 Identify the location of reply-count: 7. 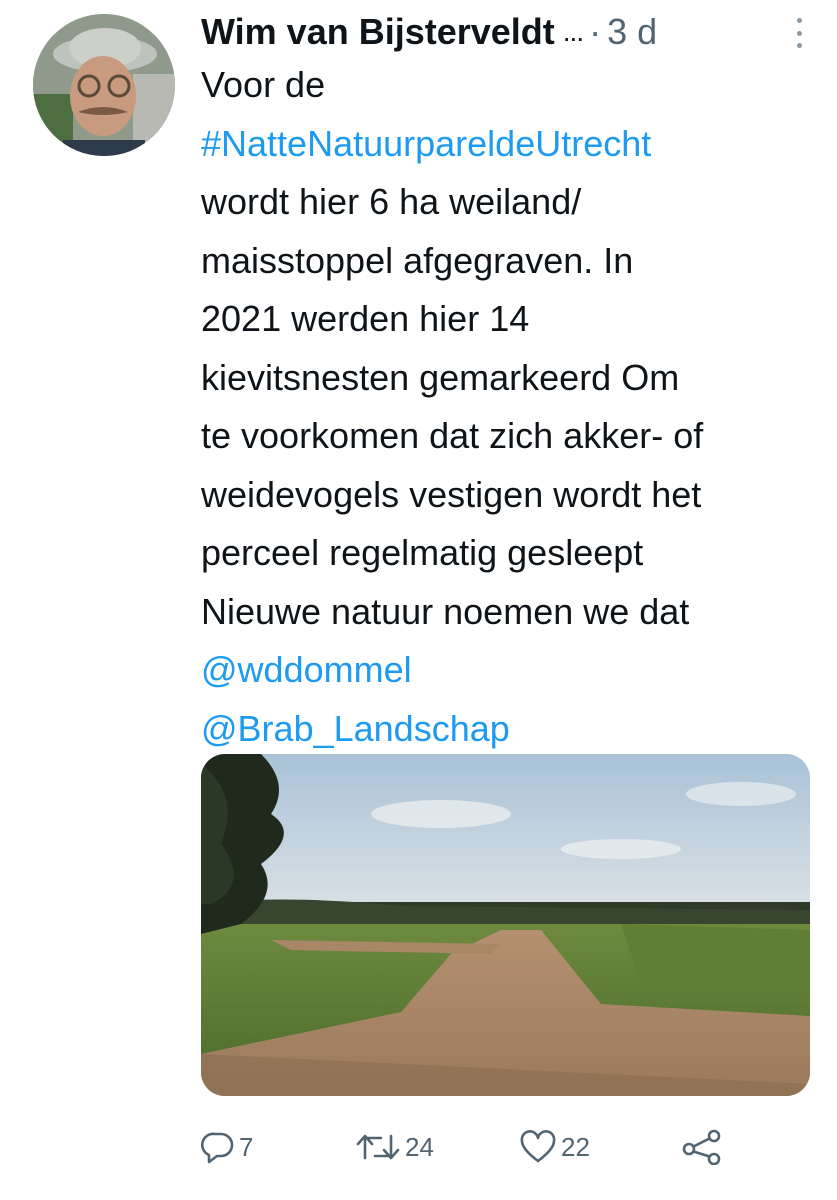
(246, 1146).